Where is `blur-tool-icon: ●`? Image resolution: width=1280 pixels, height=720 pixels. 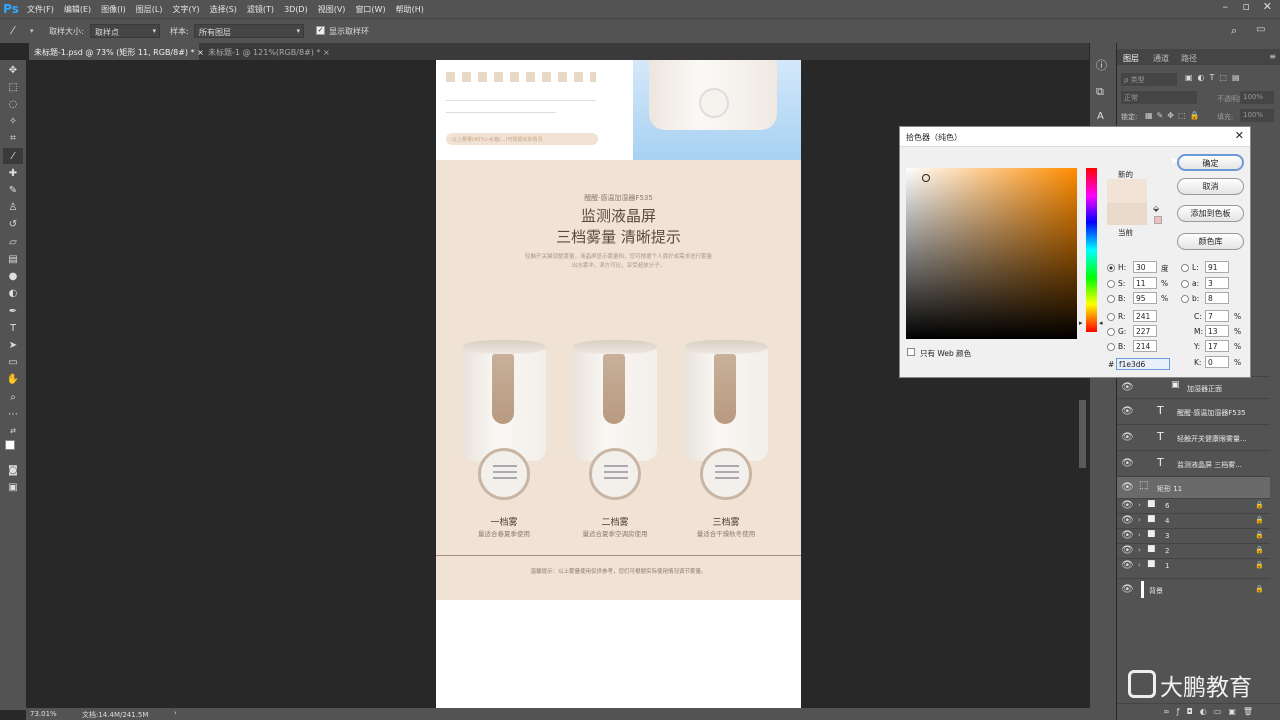 blur-tool-icon: ● is located at coordinates (13, 276).